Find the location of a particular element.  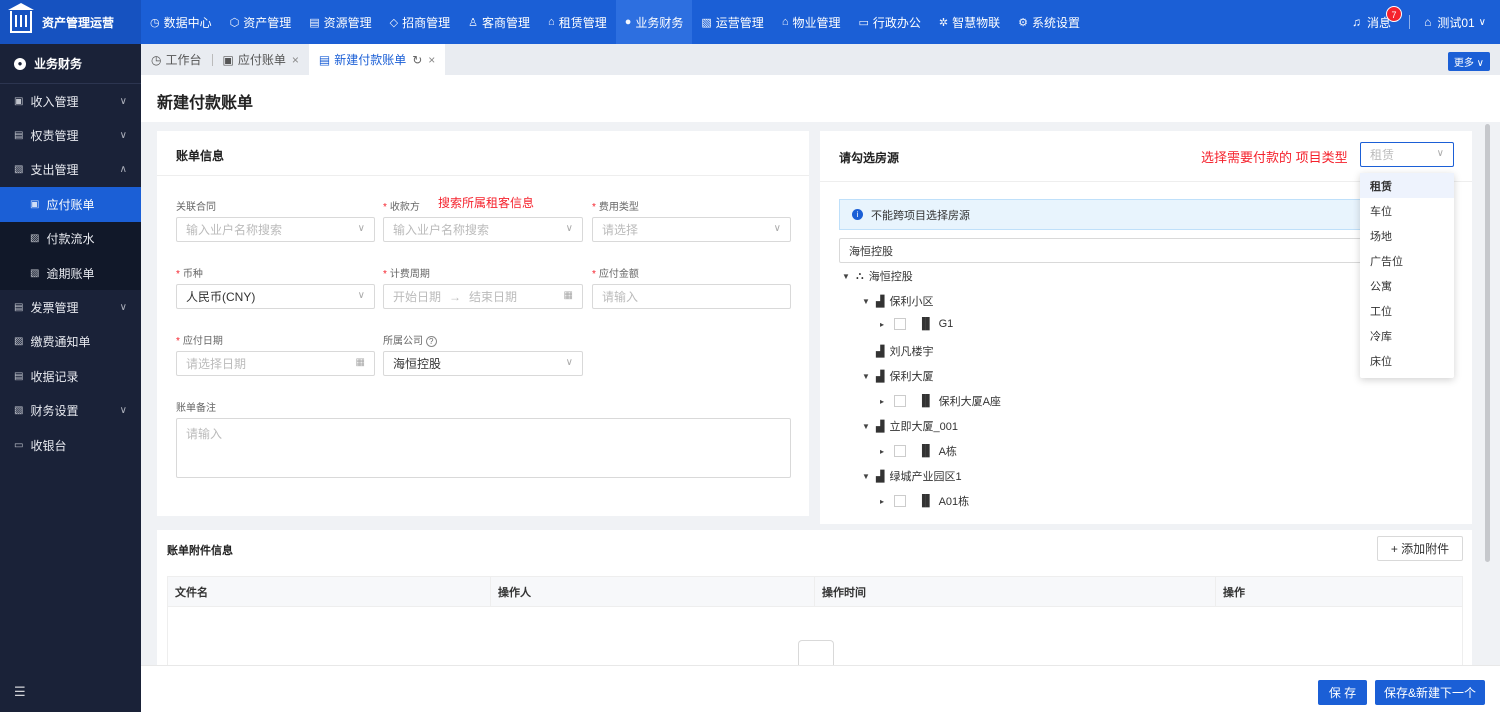

tab-workbench: ◷ 工作台 is located at coordinates (176, 59).